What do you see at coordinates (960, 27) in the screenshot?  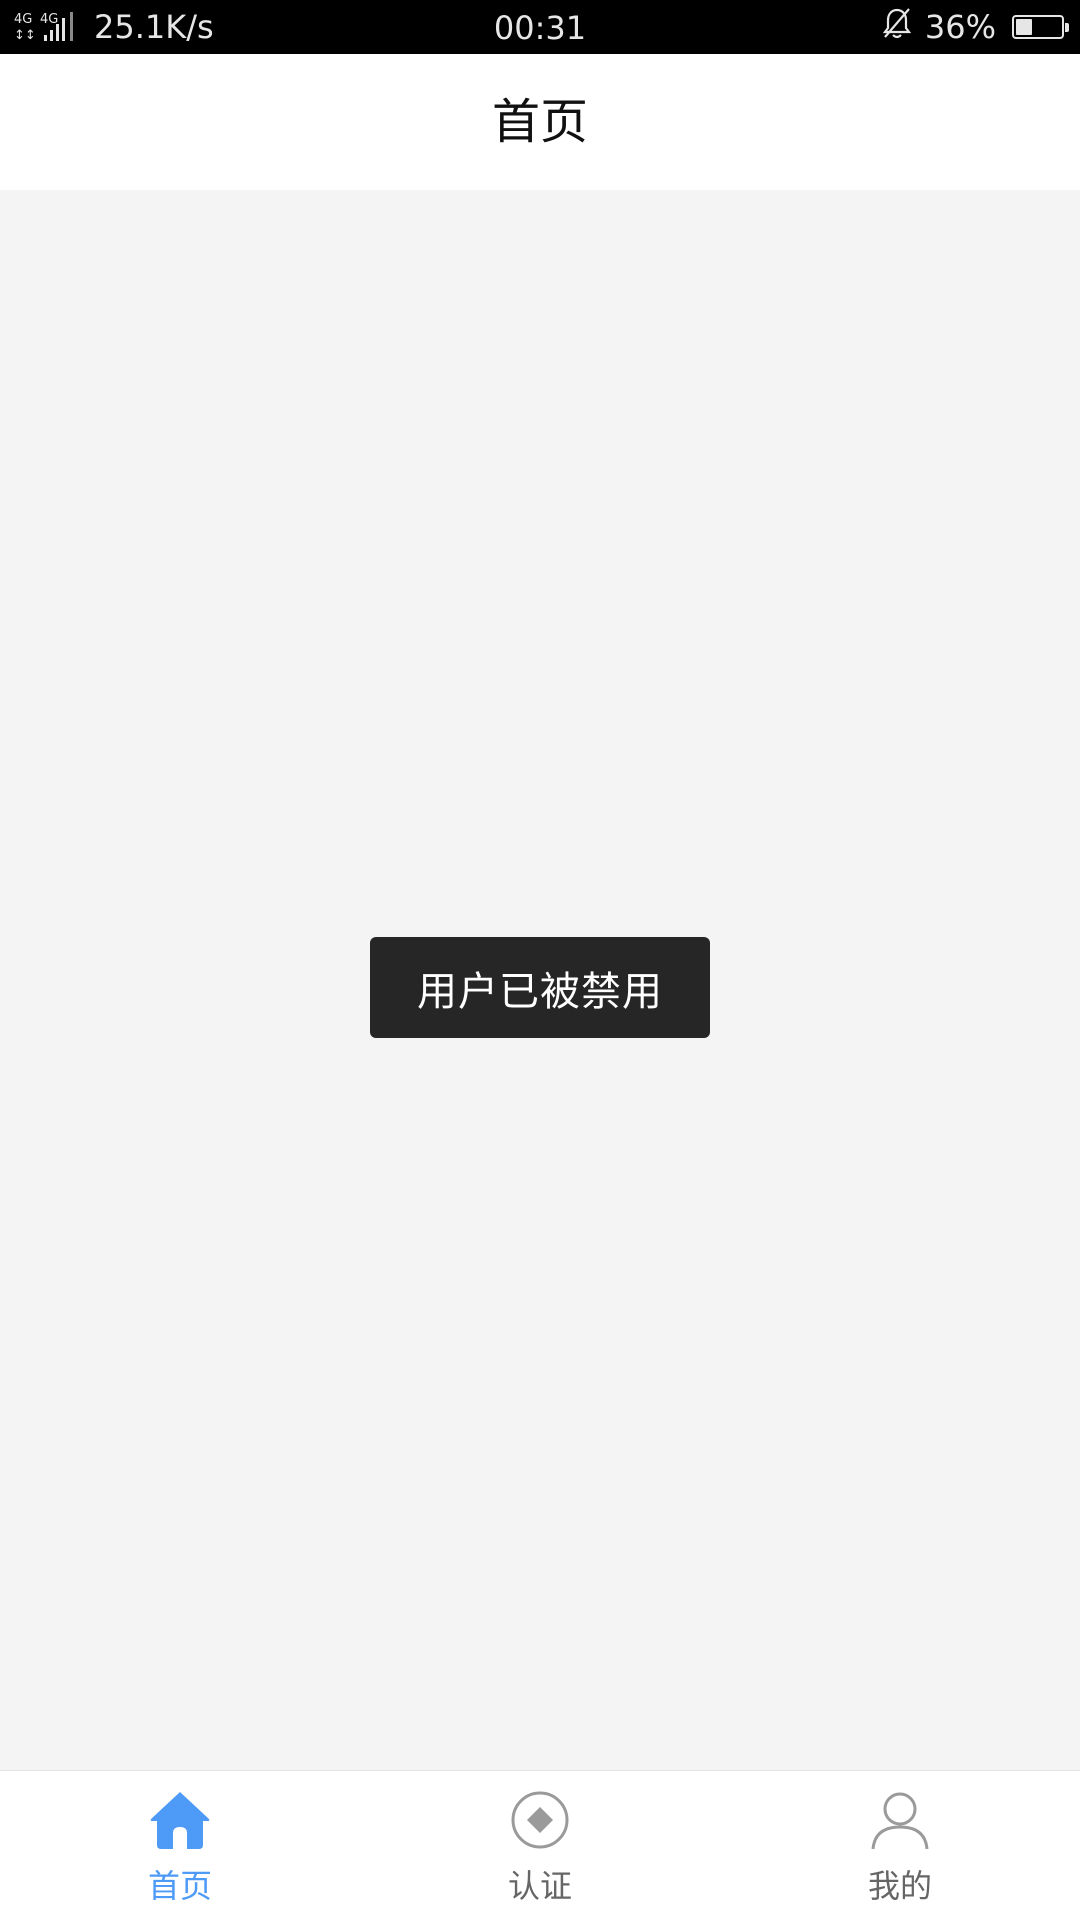 I see `battery-percent: 36%` at bounding box center [960, 27].